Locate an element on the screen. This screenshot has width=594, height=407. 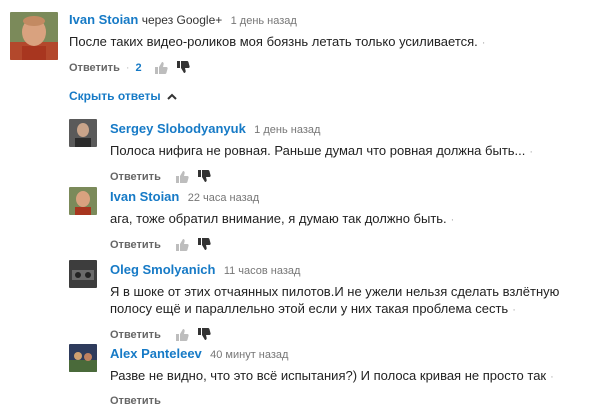
comment-header: Ivan Stoian через Google+ 1 день назад is located at coordinates (277, 20).